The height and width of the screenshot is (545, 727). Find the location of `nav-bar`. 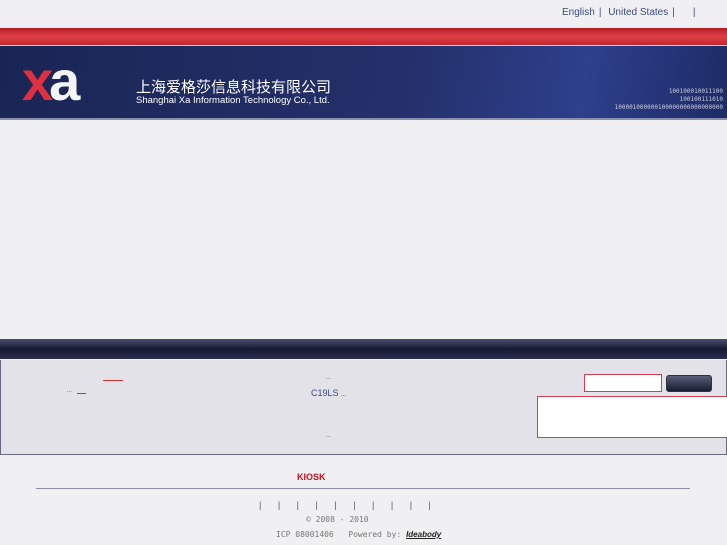

nav-bar is located at coordinates (363, 349).